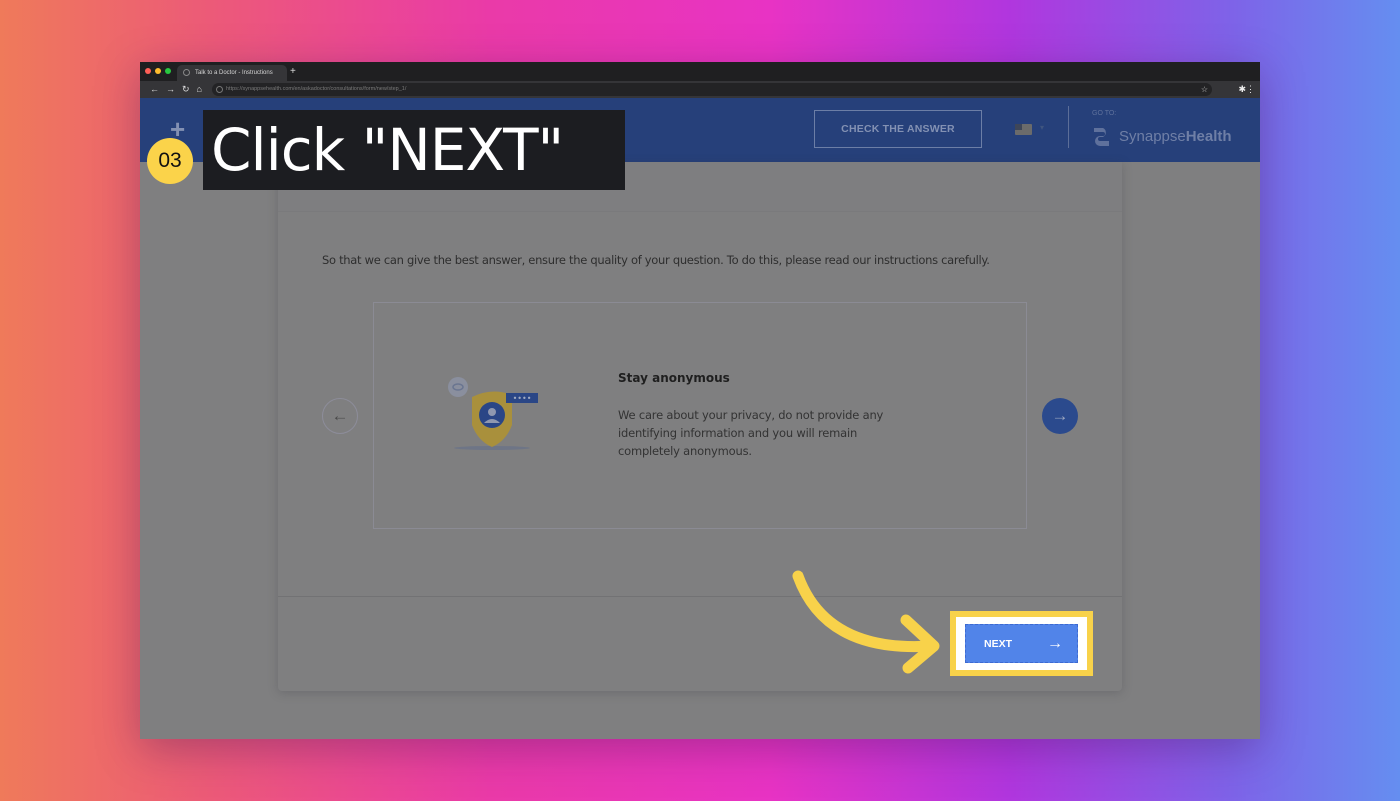  Describe the element at coordinates (154, 89) in the screenshot. I see `back-icon: ←` at that location.